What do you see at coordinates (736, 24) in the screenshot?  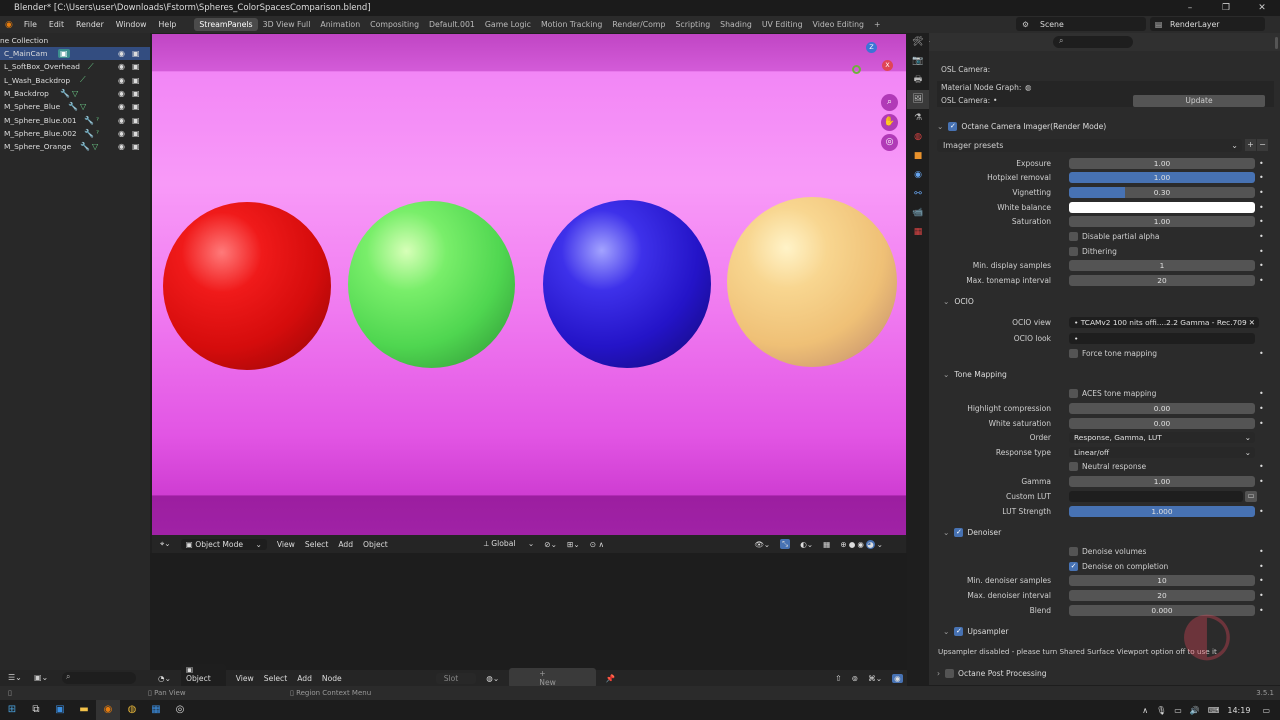 I see `tab-shading: Shading` at bounding box center [736, 24].